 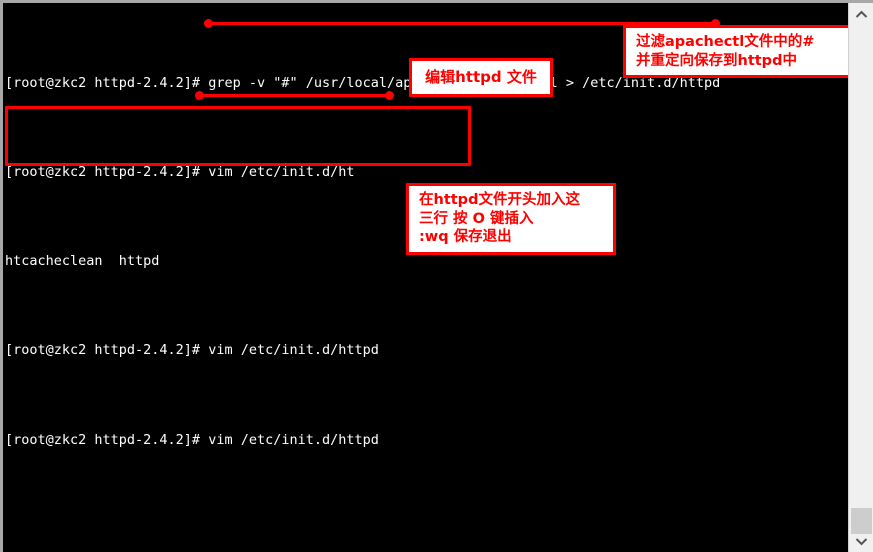 What do you see at coordinates (199, 95) in the screenshot?
I see `underline-vim-dot-left` at bounding box center [199, 95].